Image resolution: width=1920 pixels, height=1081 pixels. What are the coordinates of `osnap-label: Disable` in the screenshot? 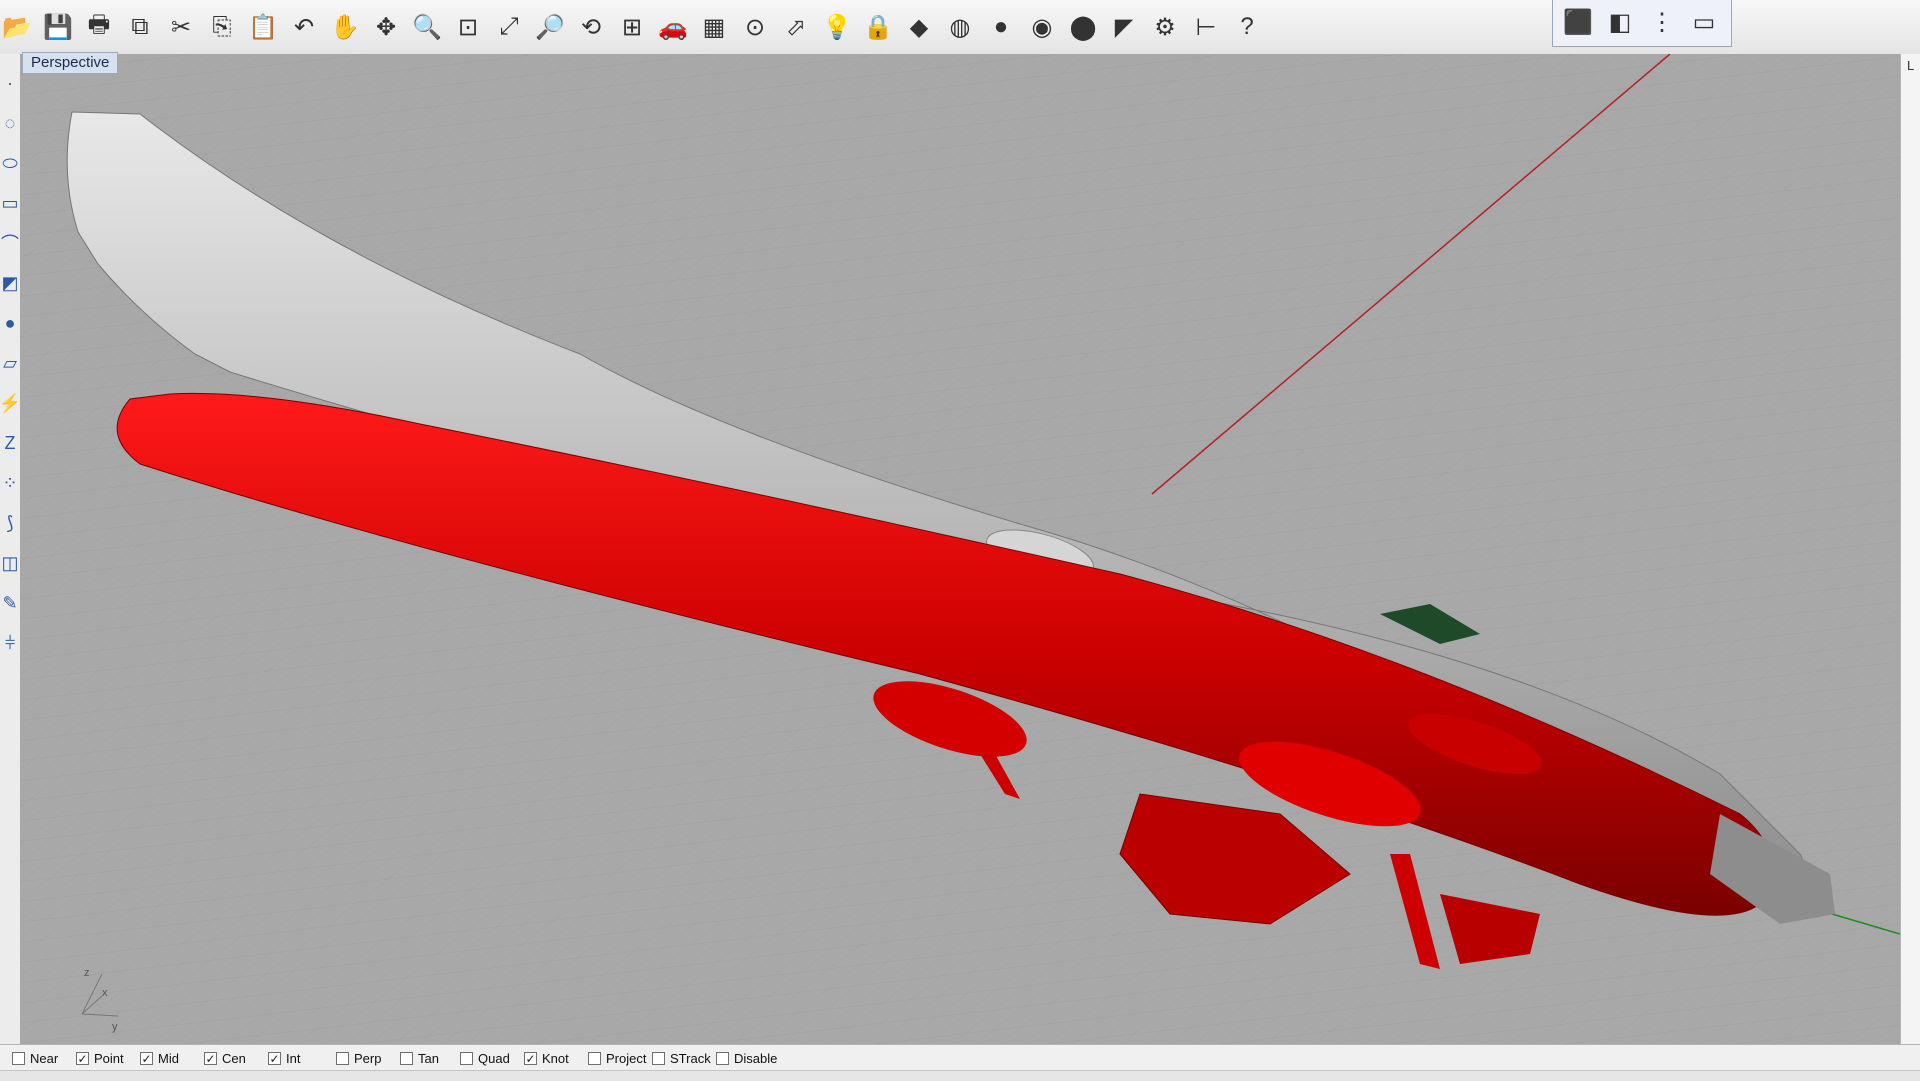 It's located at (756, 1058).